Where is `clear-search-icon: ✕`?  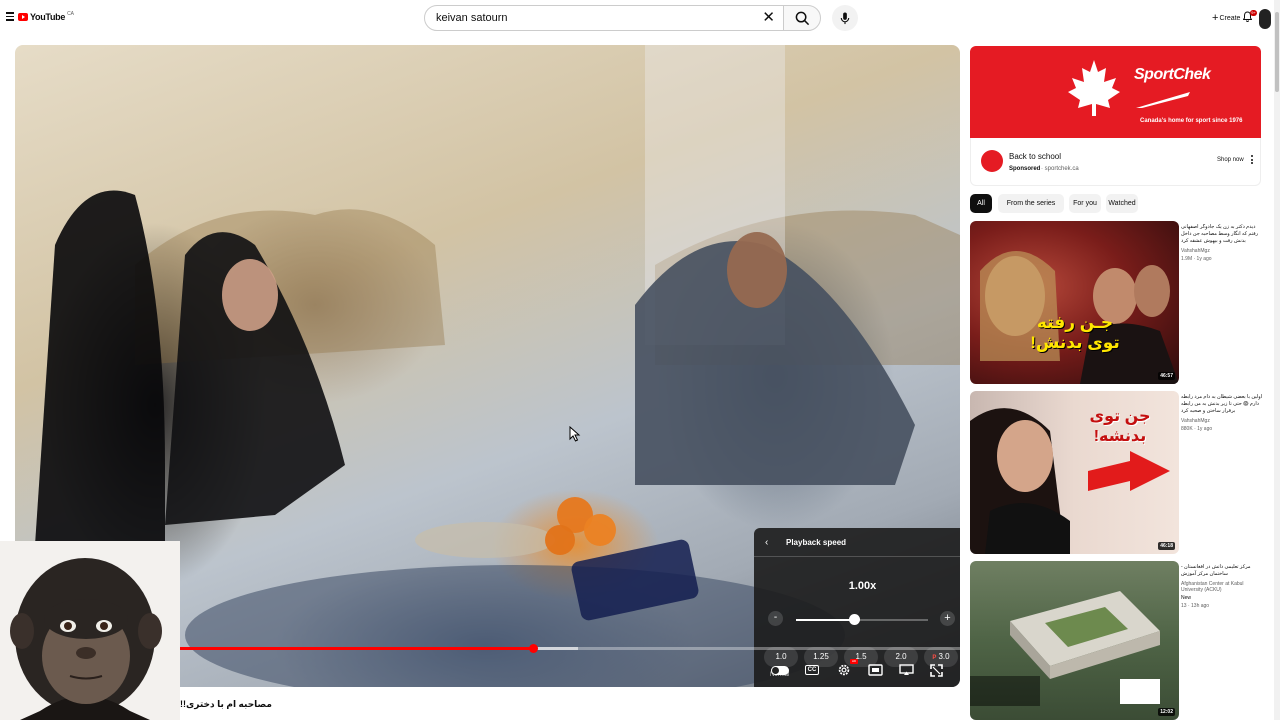
clear-search-icon: ✕ is located at coordinates (768, 18).